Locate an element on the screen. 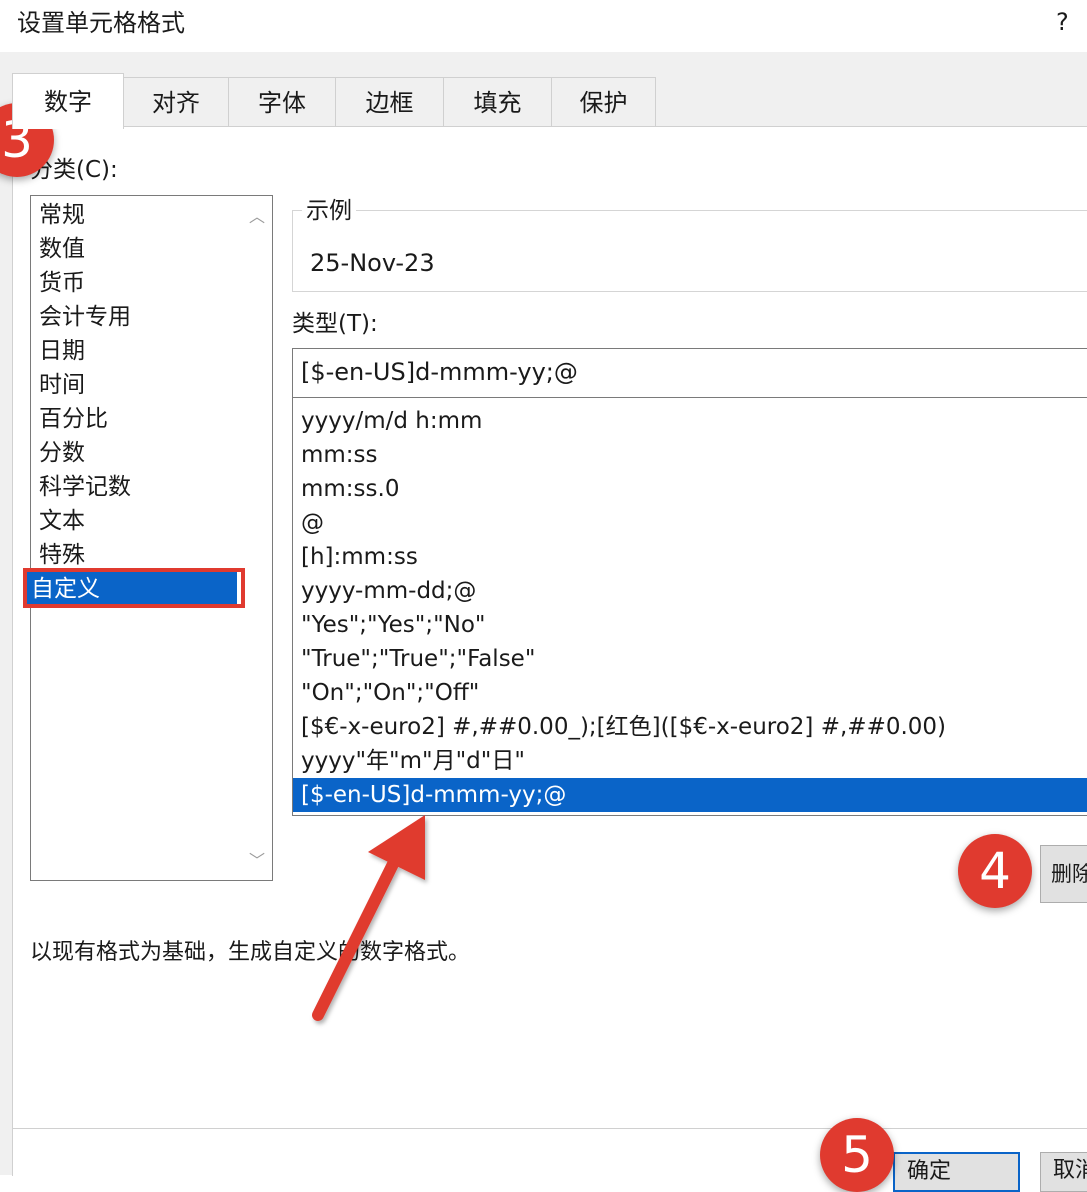 The width and height of the screenshot is (1087, 1192). annotation-badge-5: 5 is located at coordinates (857, 1155).